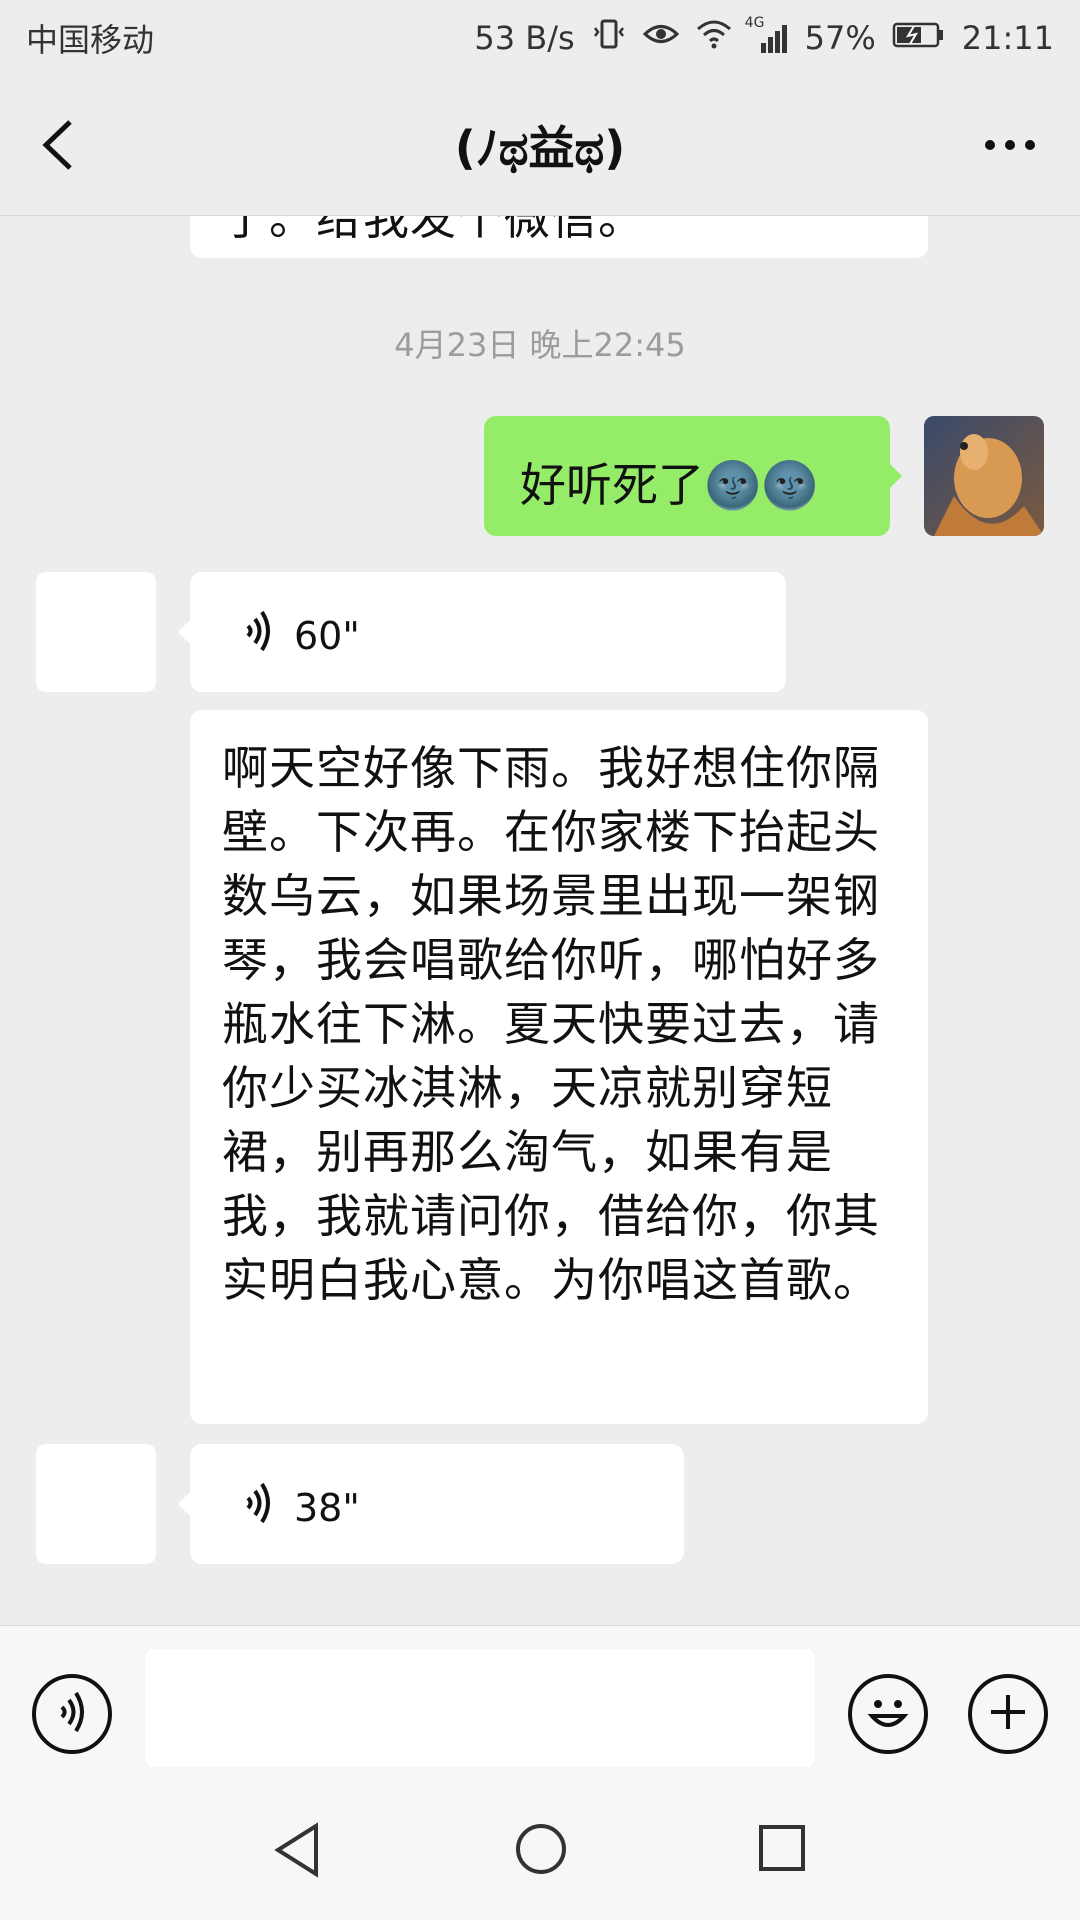 This screenshot has height=1920, width=1080. I want to click on more-icon, so click(1010, 145).